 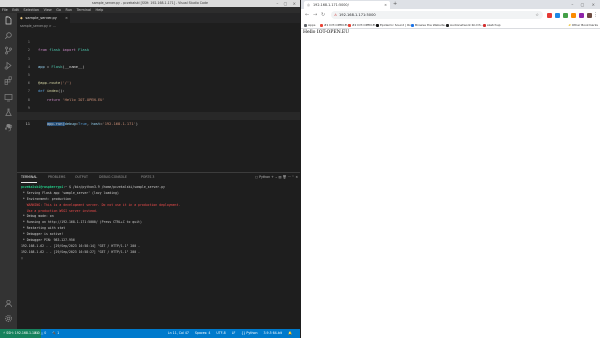 I want to click on code-token: host, so click(x=96, y=124).